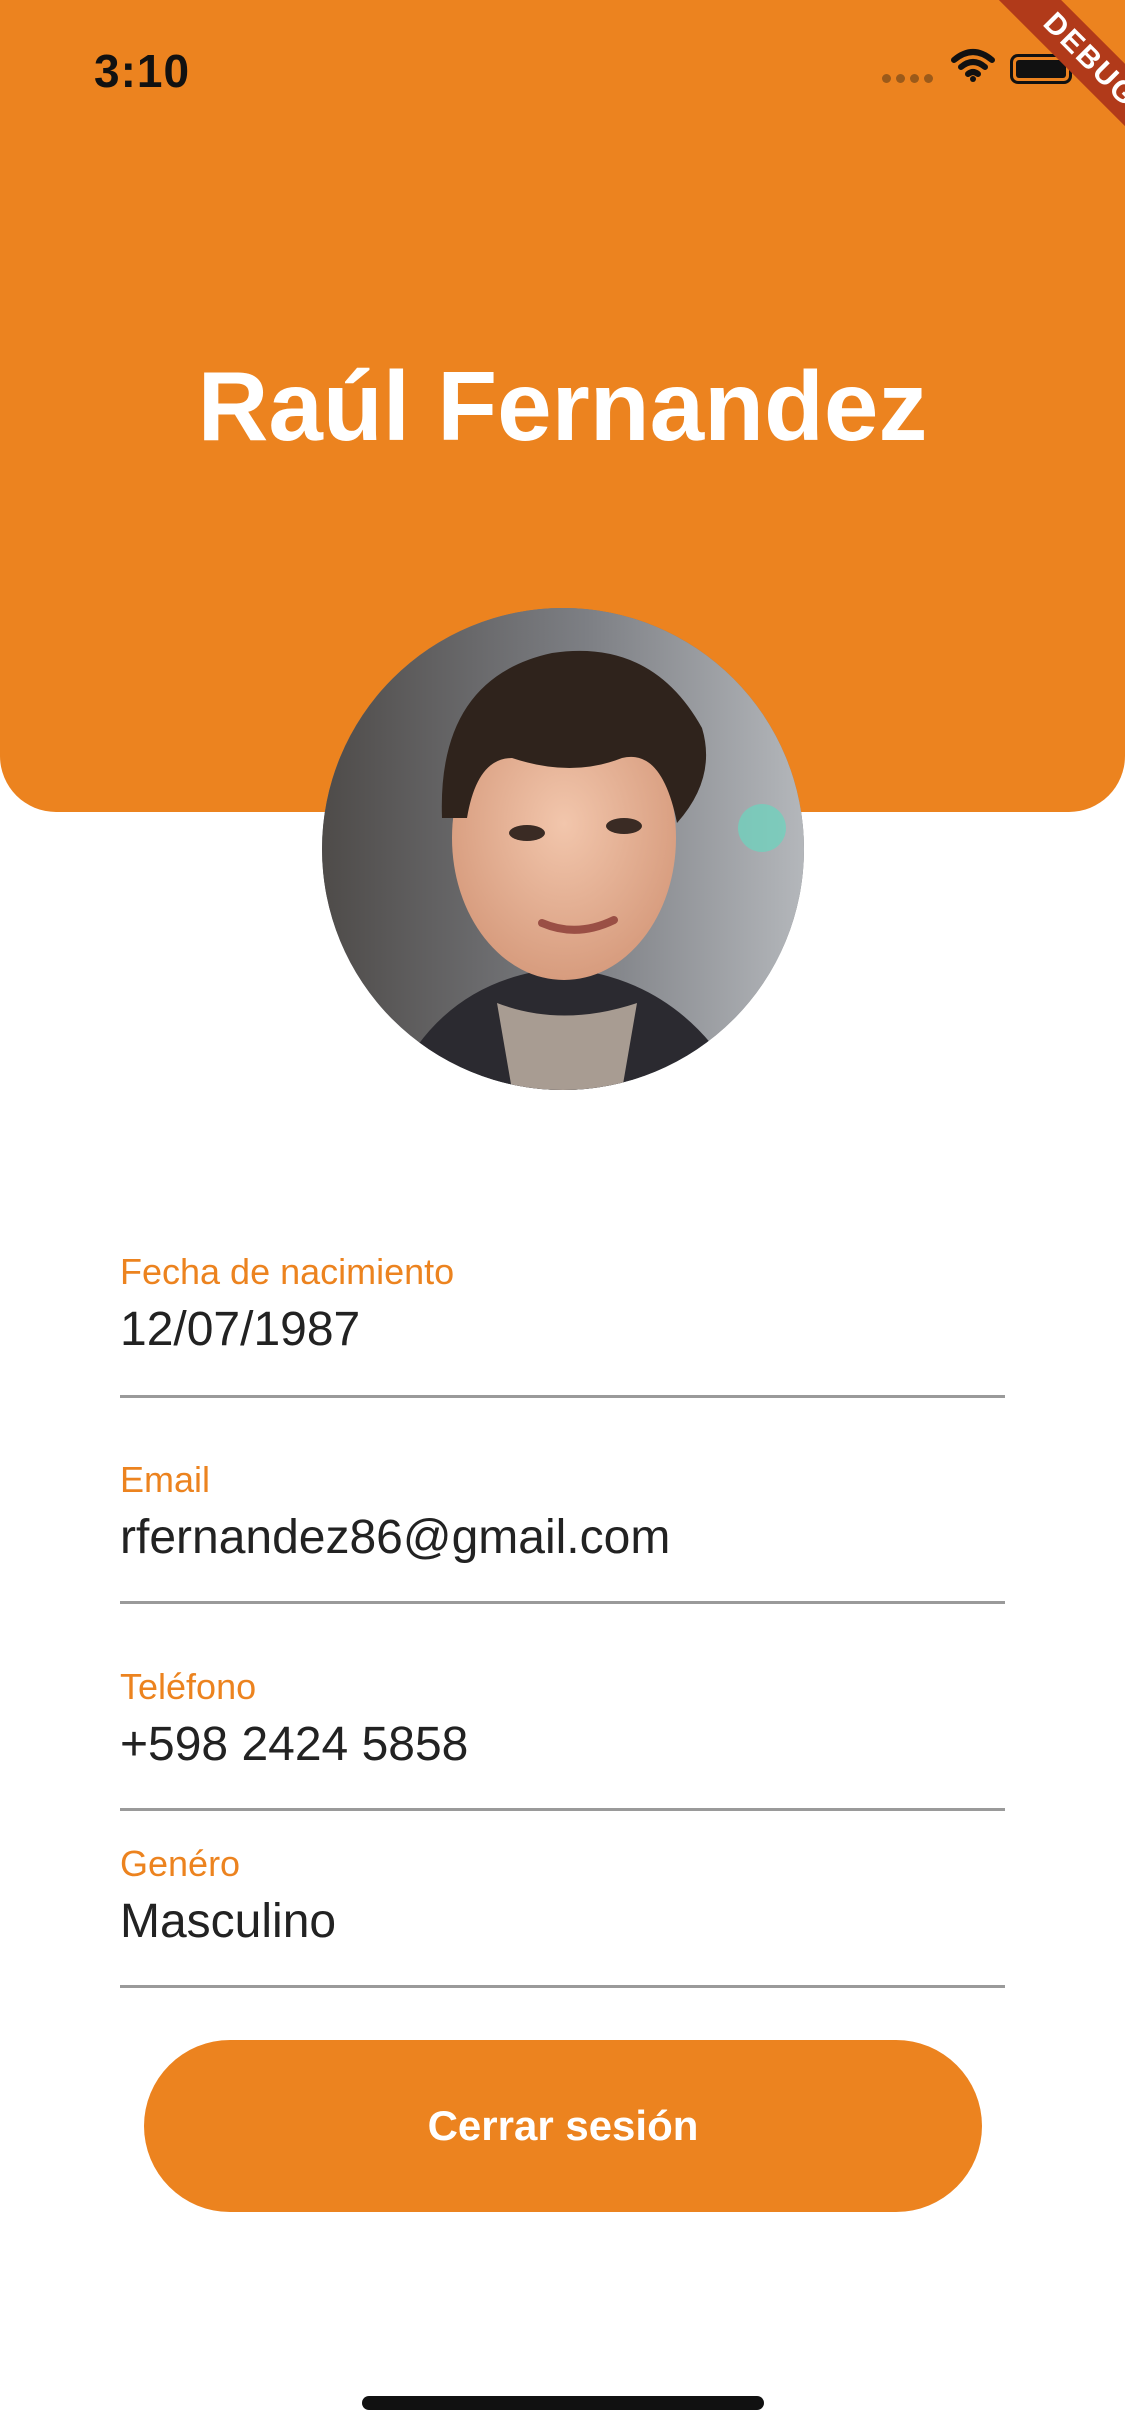 The image size is (1125, 2436). I want to click on status-bar: 3:10, so click(562, 70).